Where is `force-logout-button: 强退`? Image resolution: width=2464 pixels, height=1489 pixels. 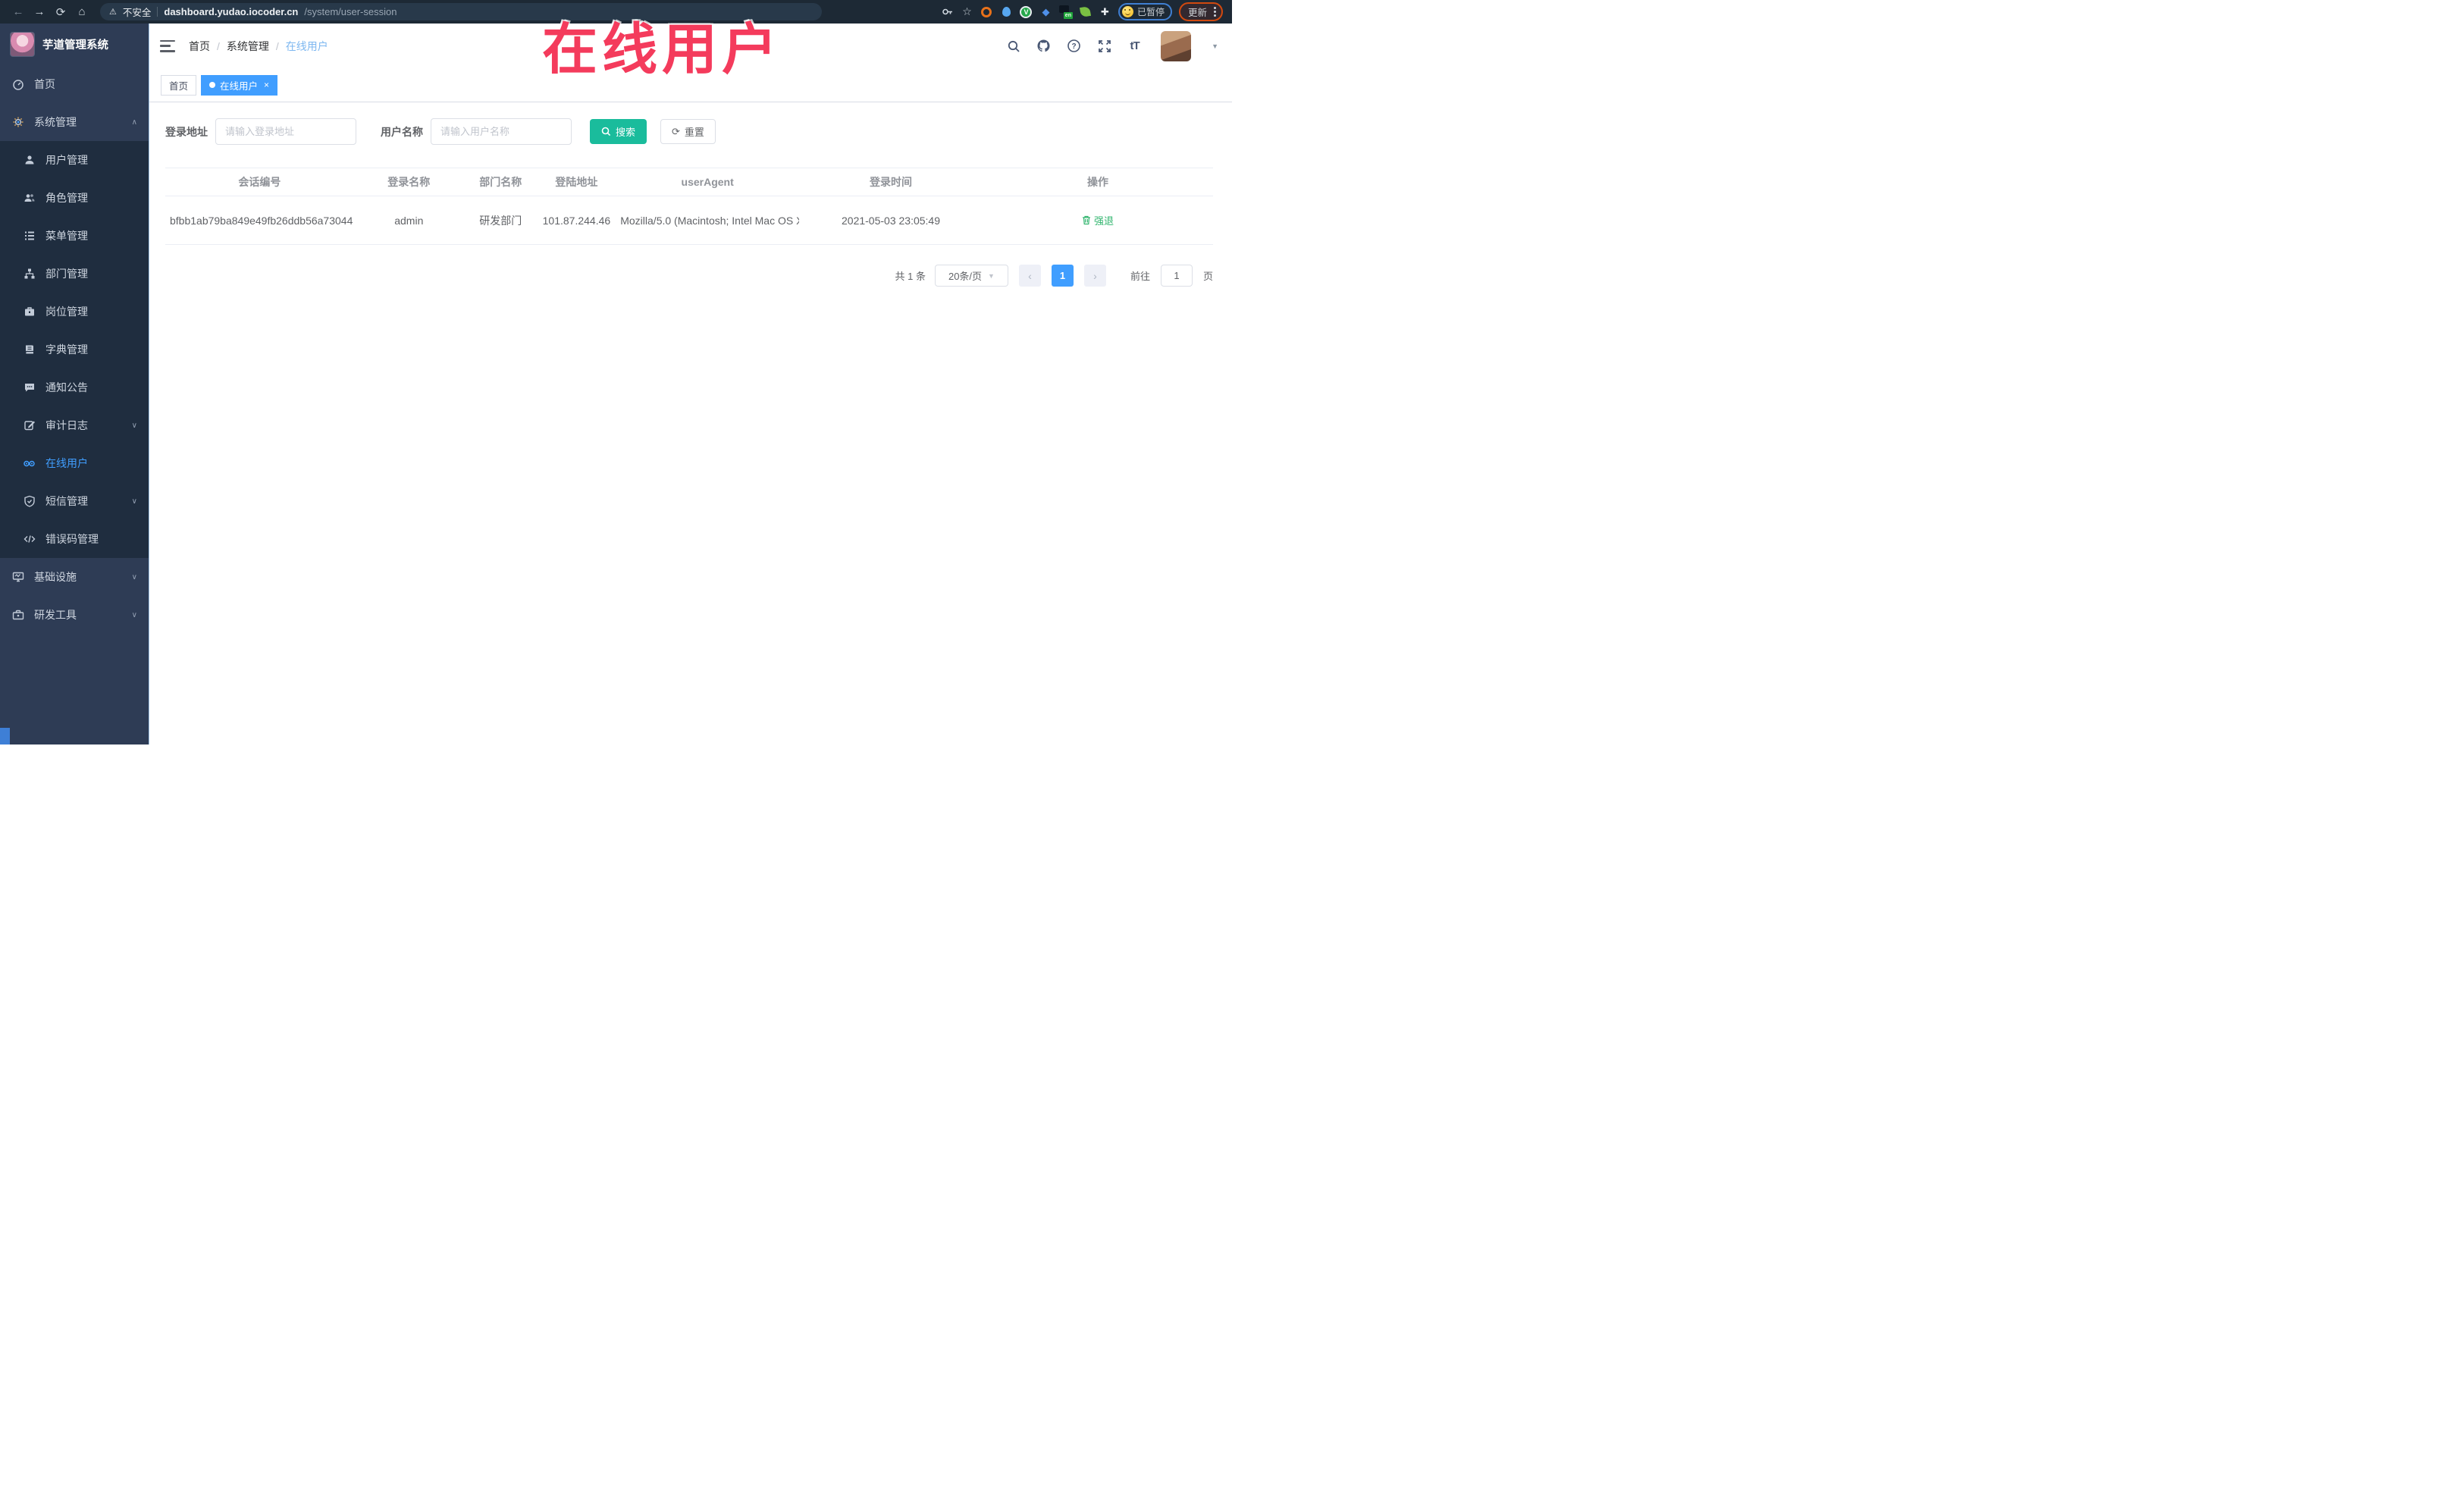
force-logout-button: 强退 is located at coordinates (1098, 220).